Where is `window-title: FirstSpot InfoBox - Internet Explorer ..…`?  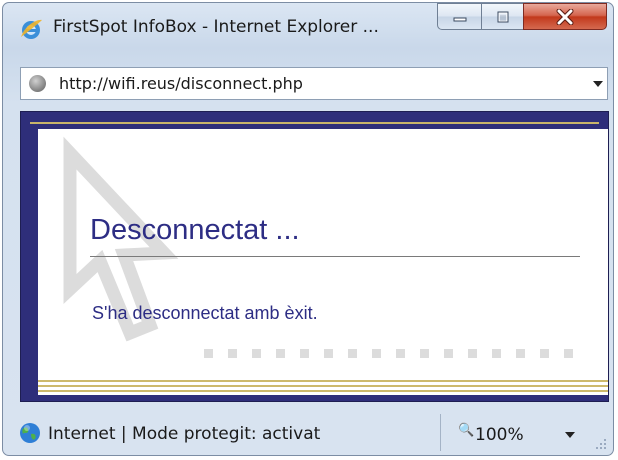 window-title: FirstSpot InfoBox - Internet Explorer ..… is located at coordinates (216, 27).